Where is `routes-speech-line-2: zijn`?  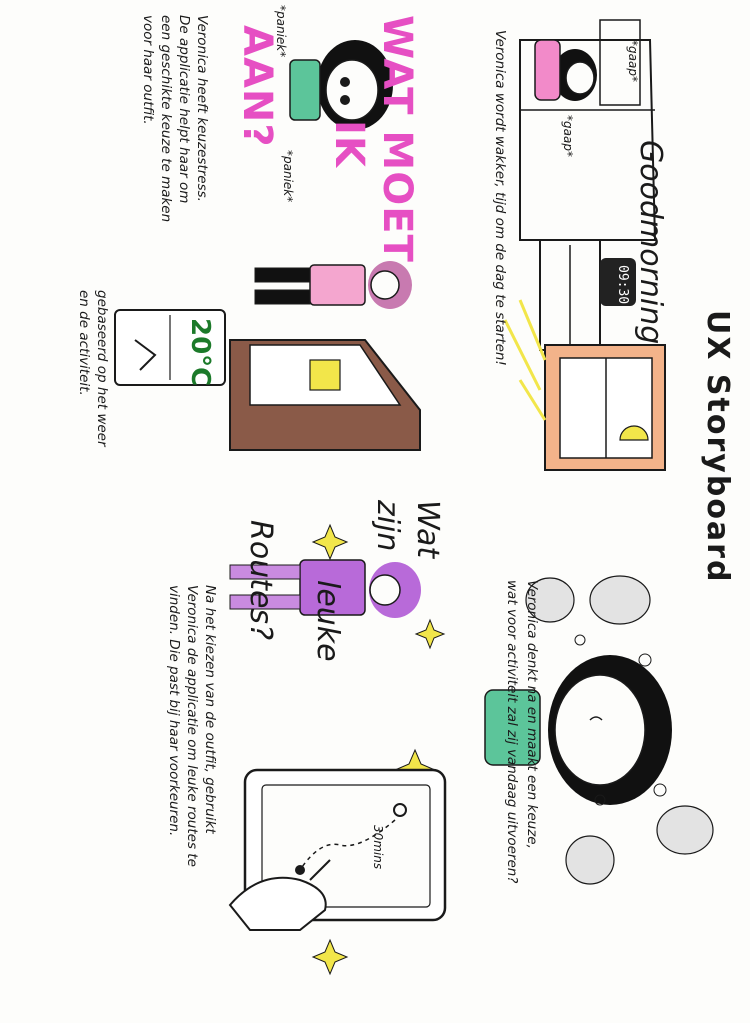
routes-speech-line-2: zijn is located at coordinates (387, 526).